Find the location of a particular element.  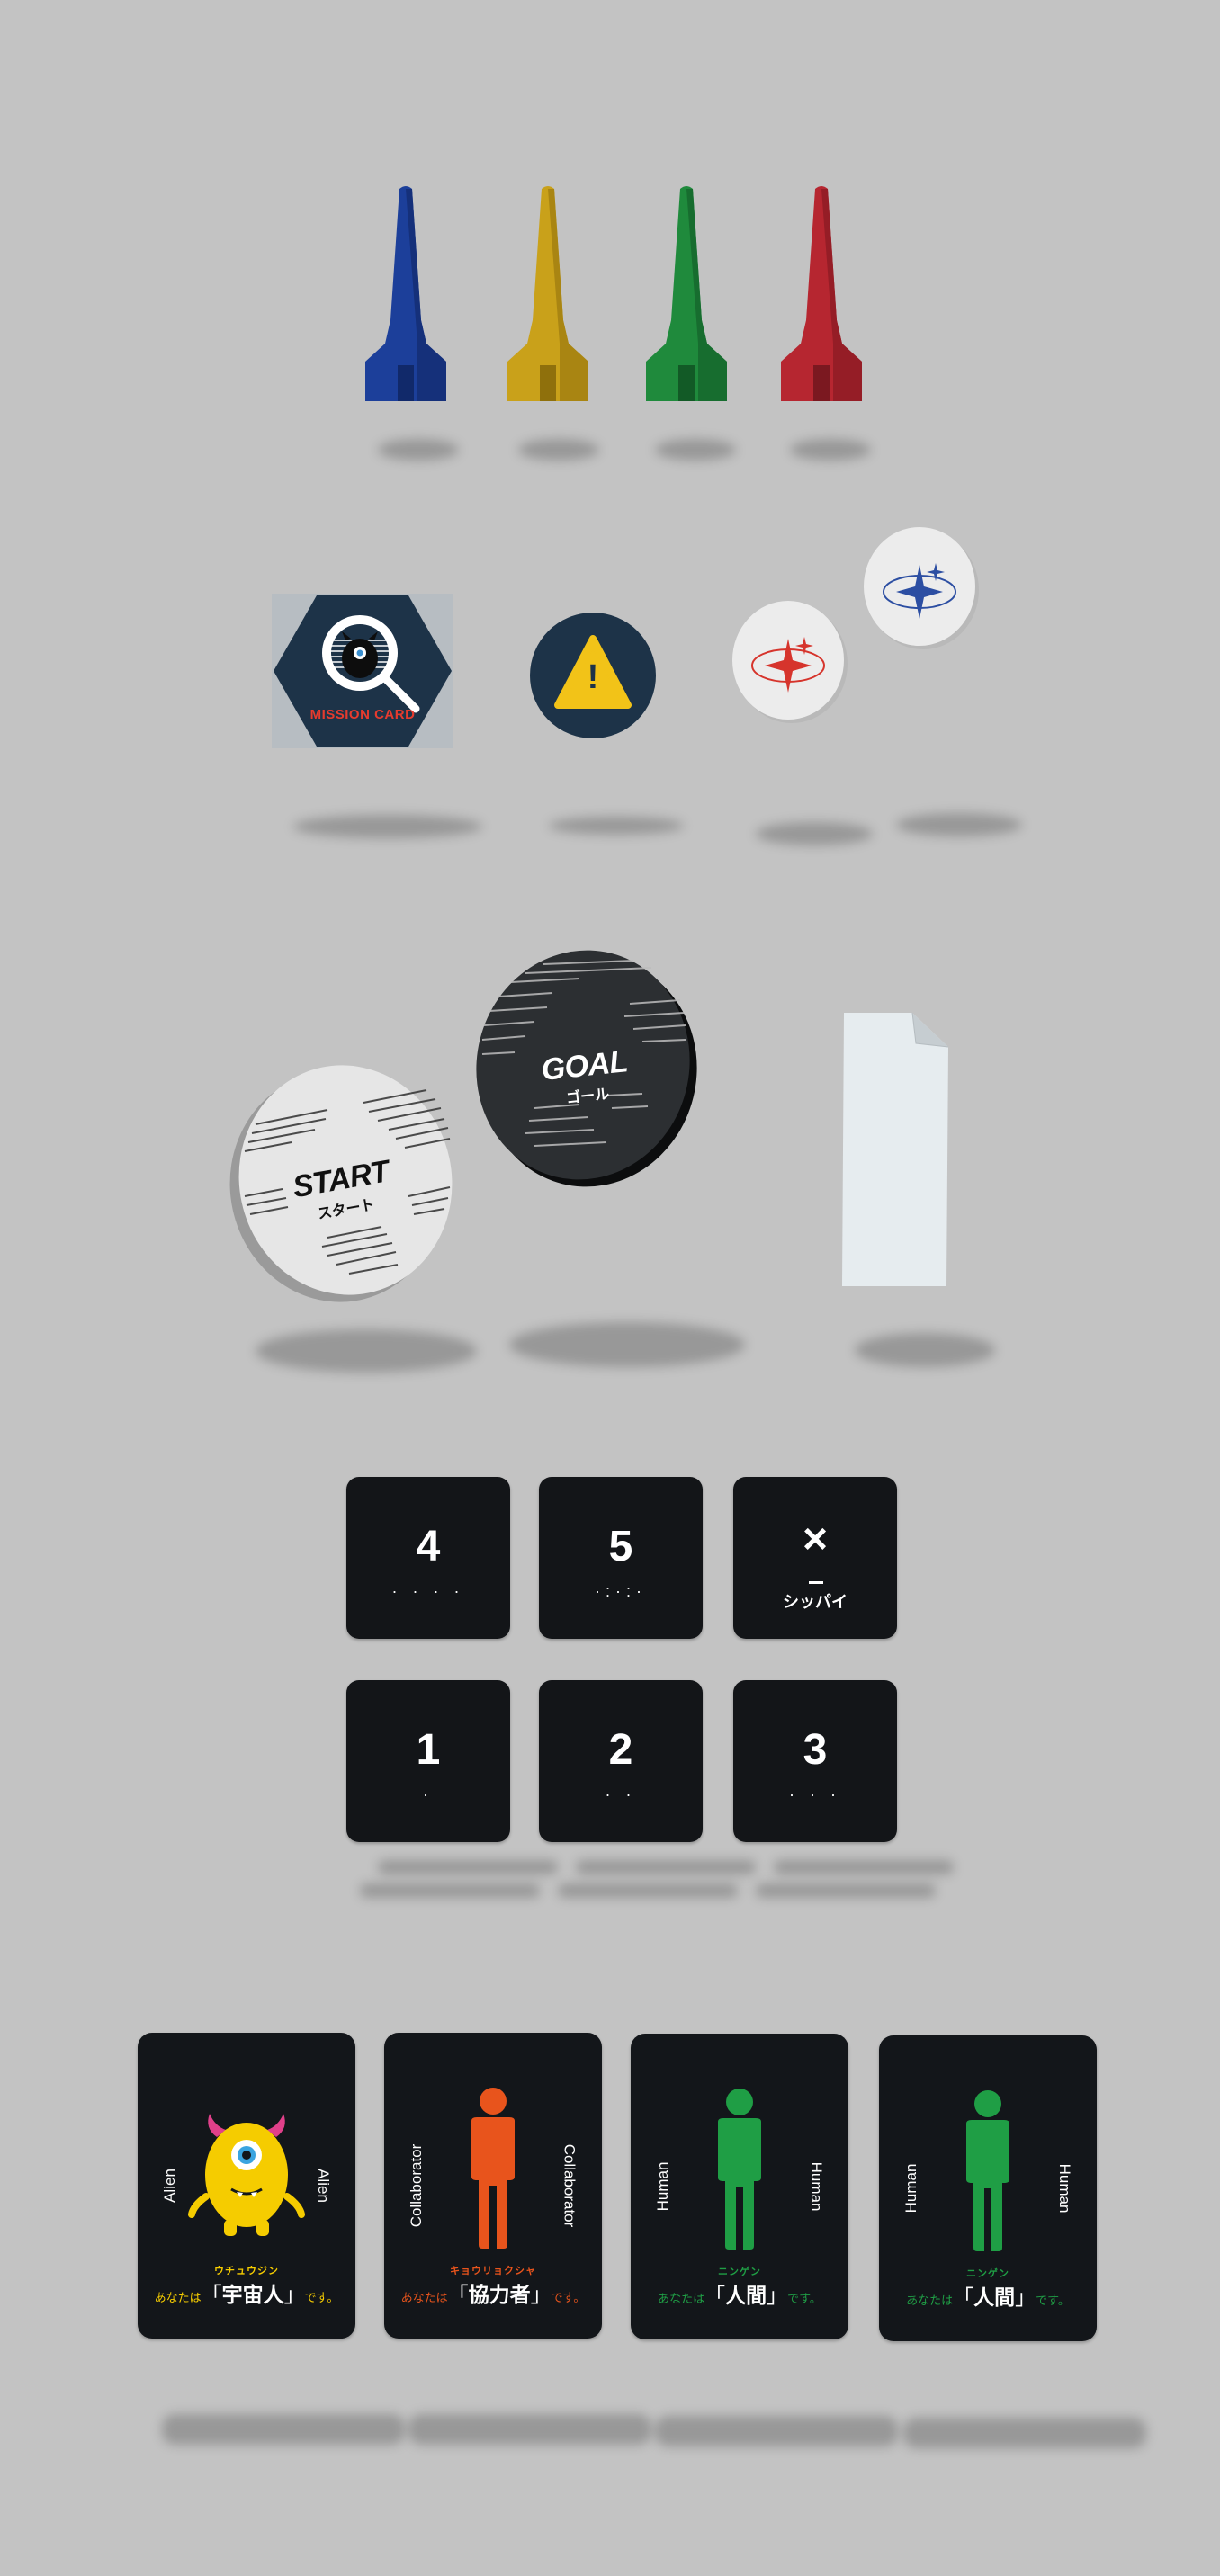

card-role-name: 宇宙人 is located at coordinates (252, 2294).